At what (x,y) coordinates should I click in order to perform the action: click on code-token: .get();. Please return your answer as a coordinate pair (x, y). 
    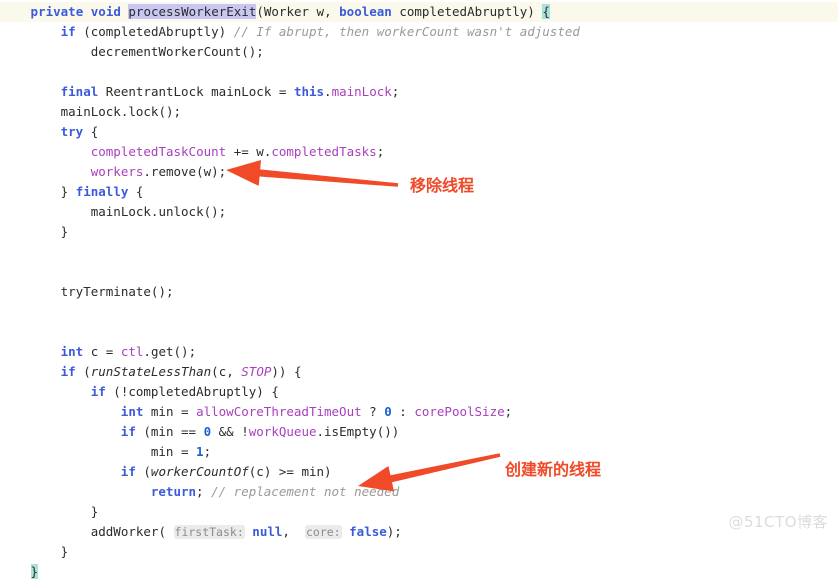
    Looking at the image, I should click on (170, 351).